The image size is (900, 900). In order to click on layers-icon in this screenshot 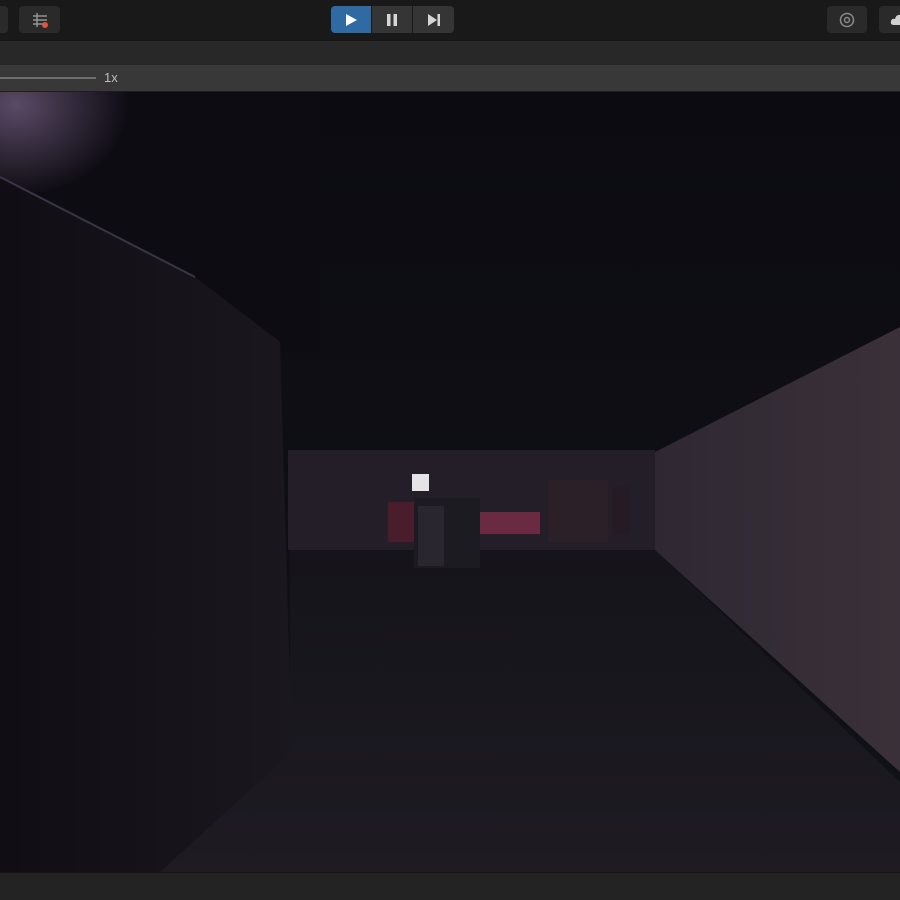, I will do `click(40, 20)`.